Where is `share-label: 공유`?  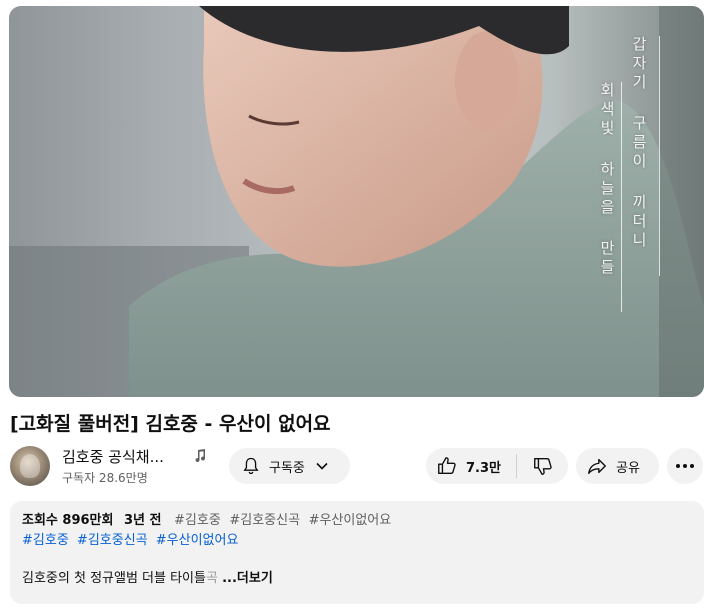
share-label: 공유 is located at coordinates (628, 468).